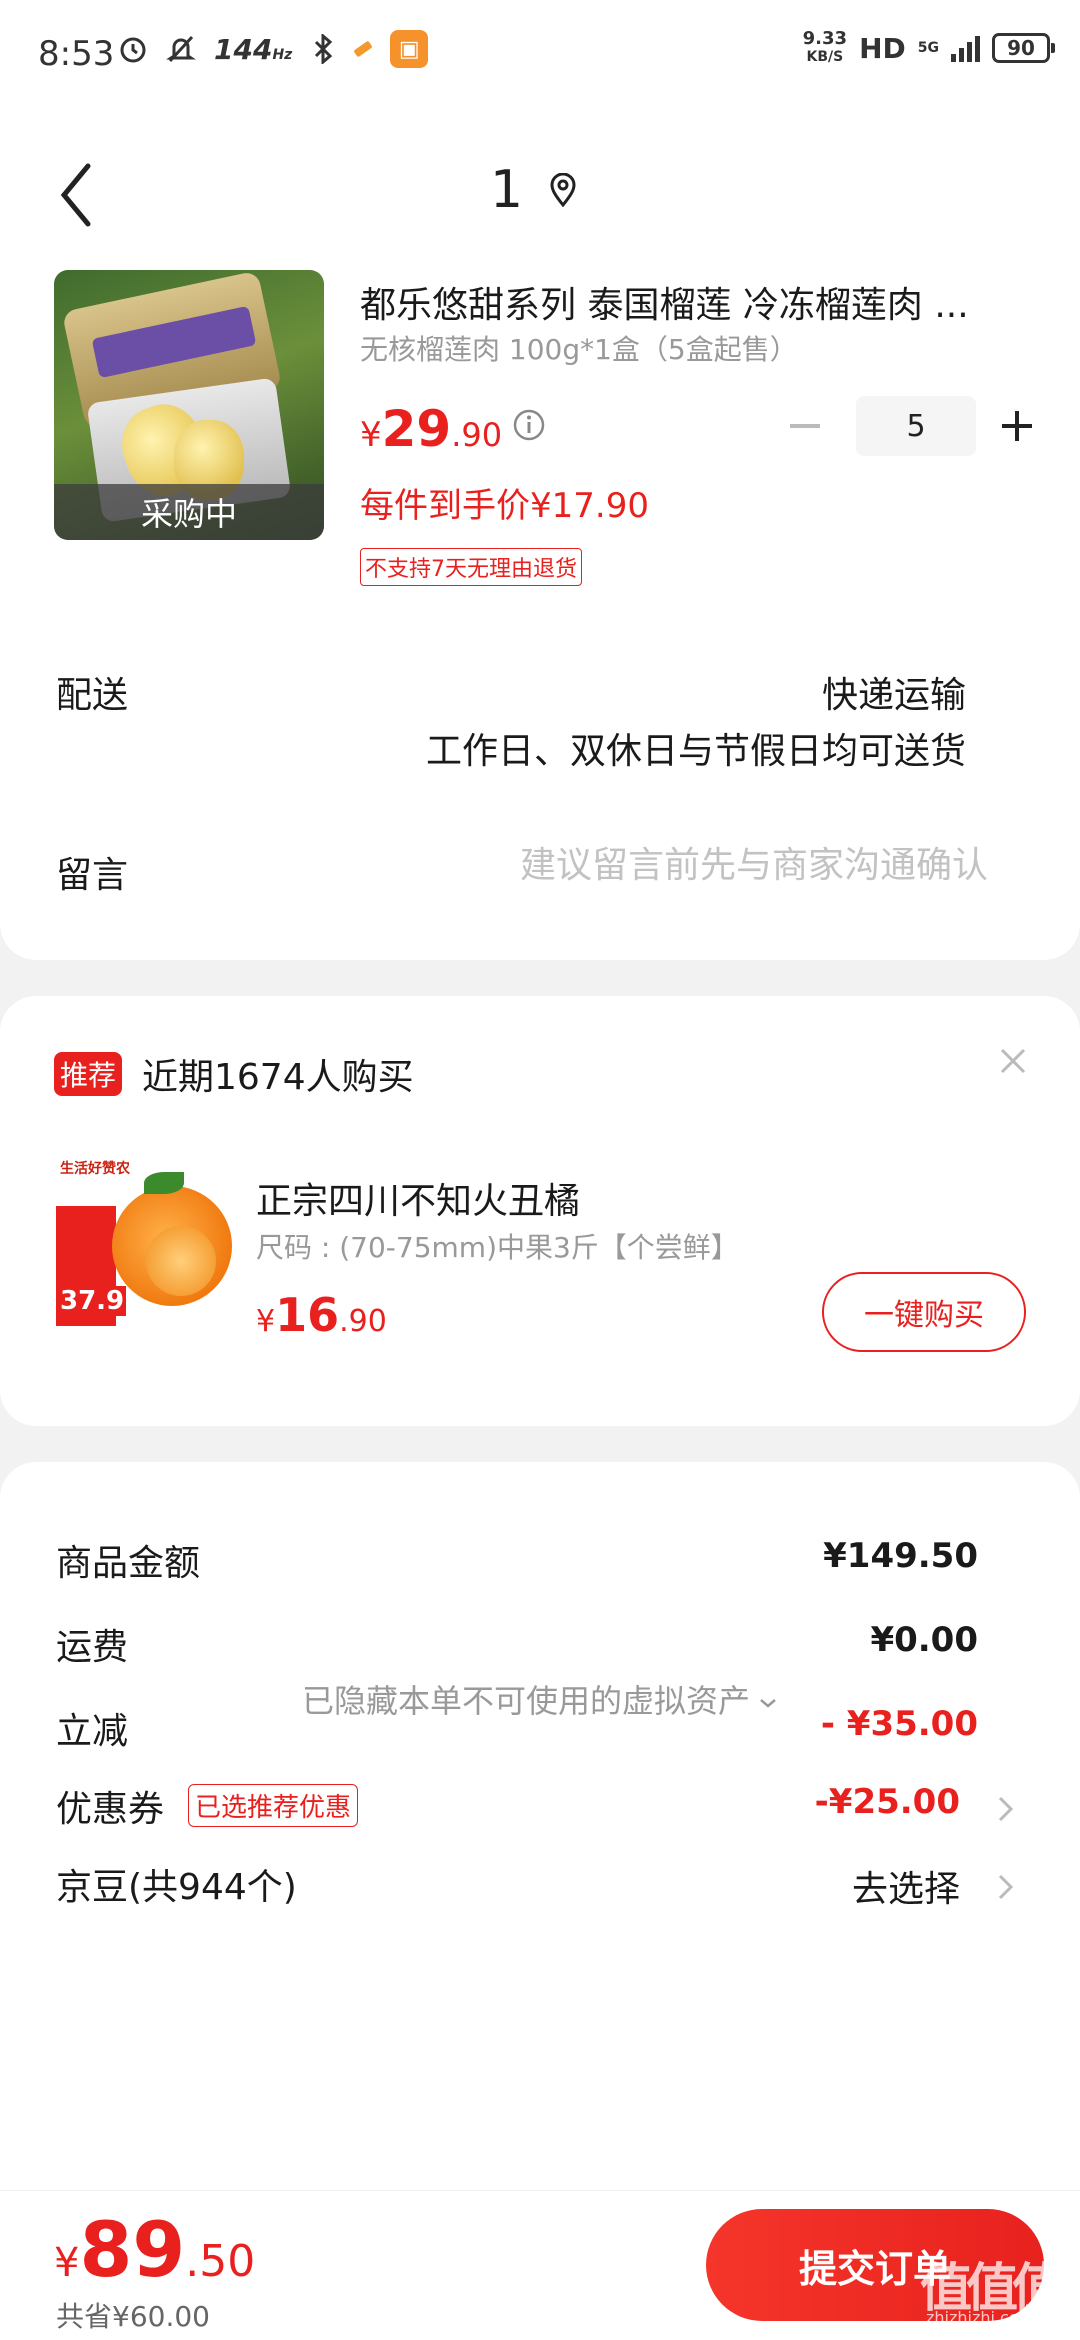  I want to click on message-label: 留言, so click(92, 875).